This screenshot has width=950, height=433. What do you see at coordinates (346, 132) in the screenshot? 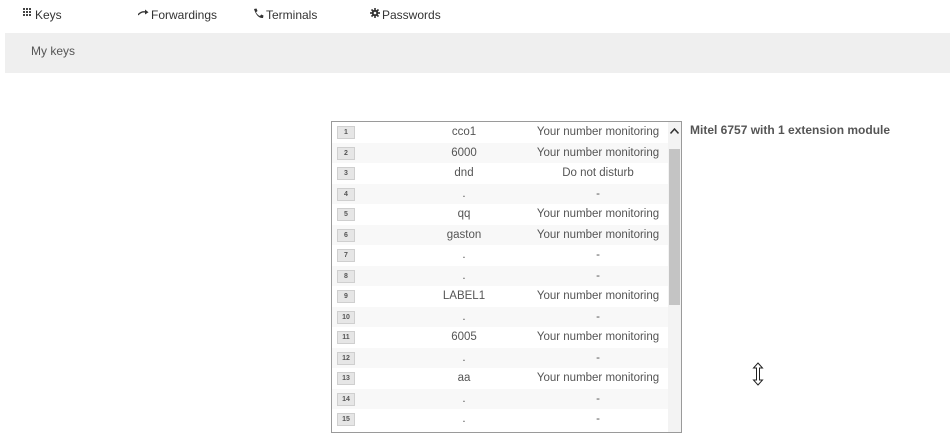
I see `key-number-badge: 1` at bounding box center [346, 132].